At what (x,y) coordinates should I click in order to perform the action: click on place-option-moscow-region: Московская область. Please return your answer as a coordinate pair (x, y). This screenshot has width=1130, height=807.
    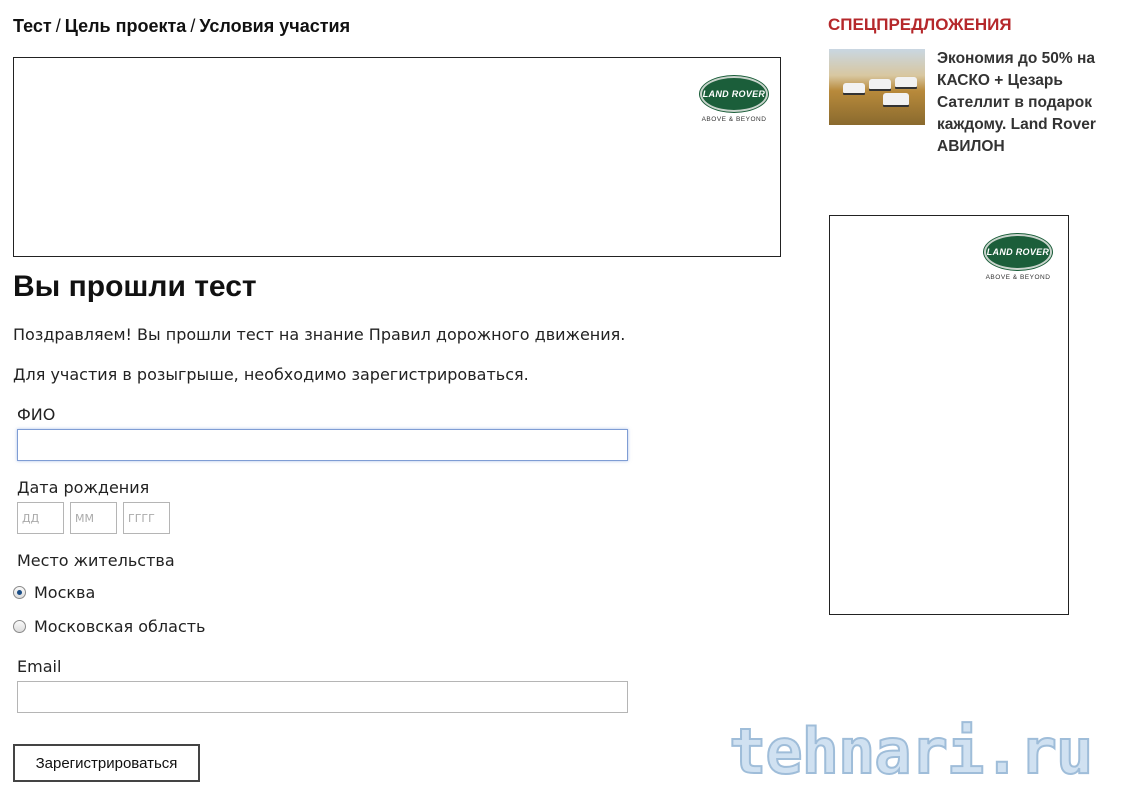
    Looking at the image, I should click on (109, 626).